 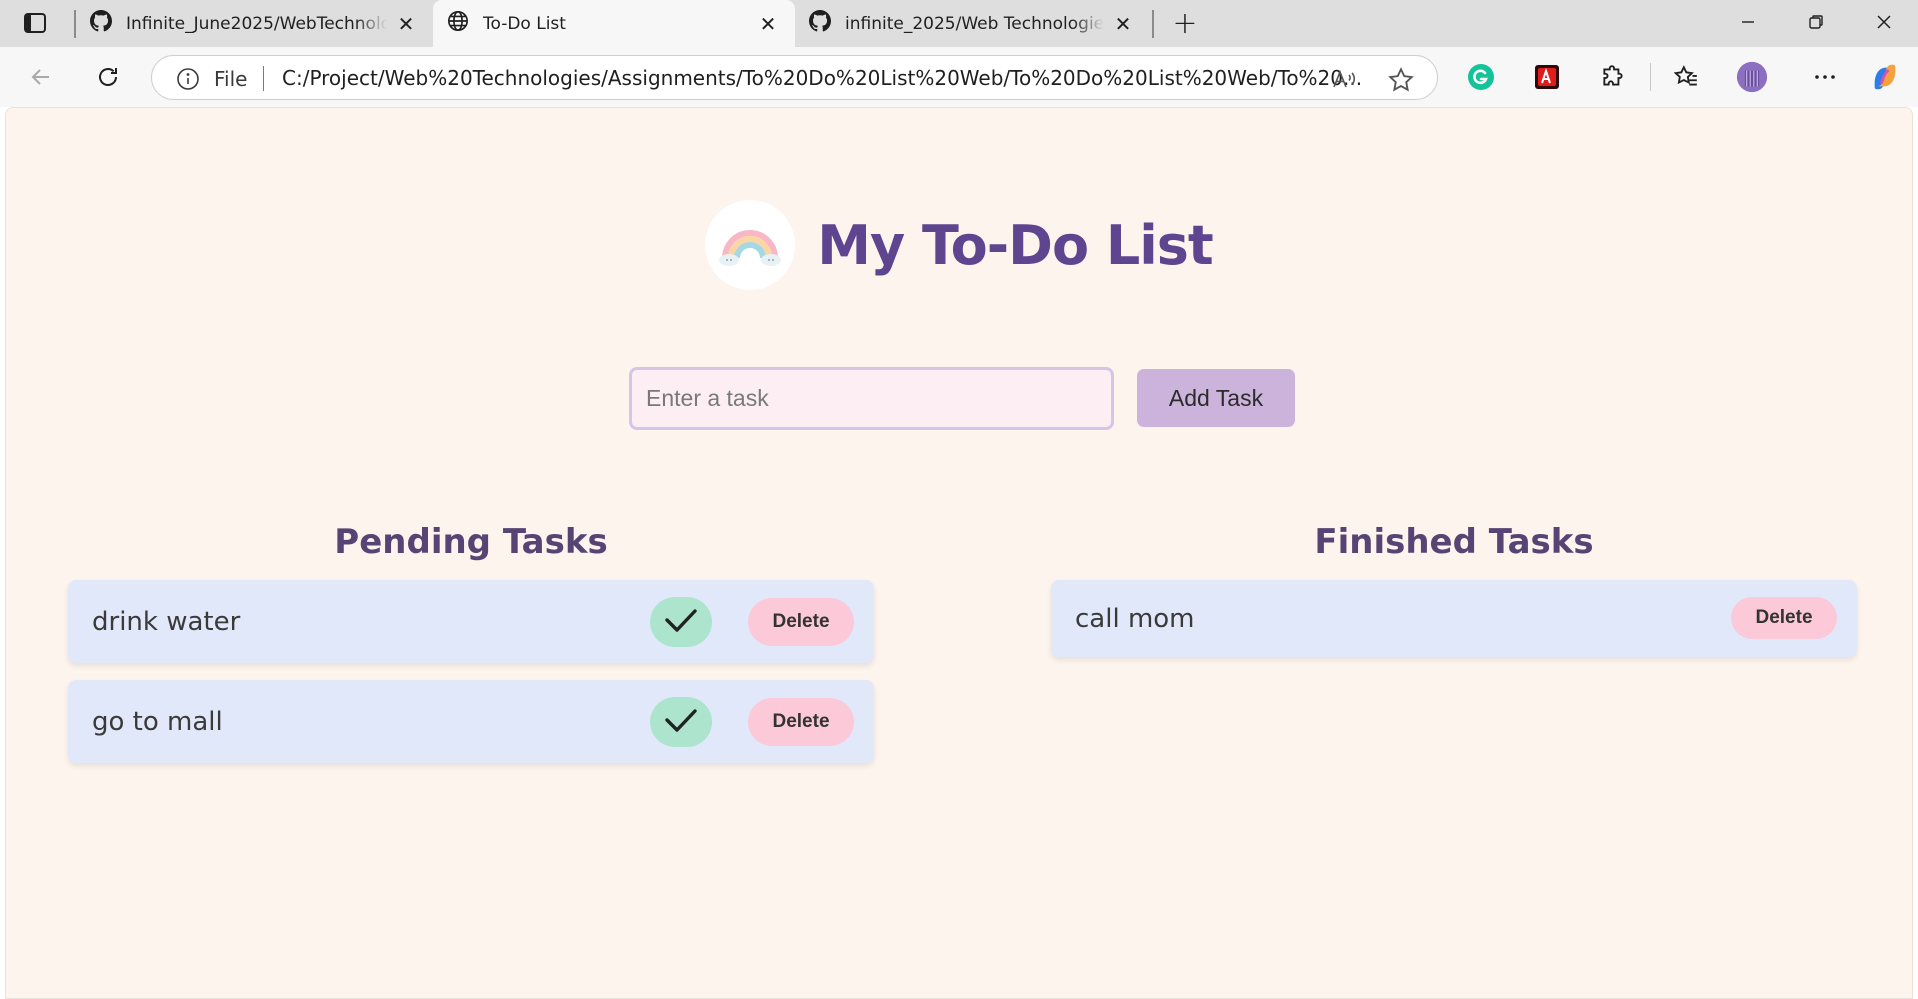 What do you see at coordinates (1216, 398) in the screenshot?
I see `add-task-button: Add Task` at bounding box center [1216, 398].